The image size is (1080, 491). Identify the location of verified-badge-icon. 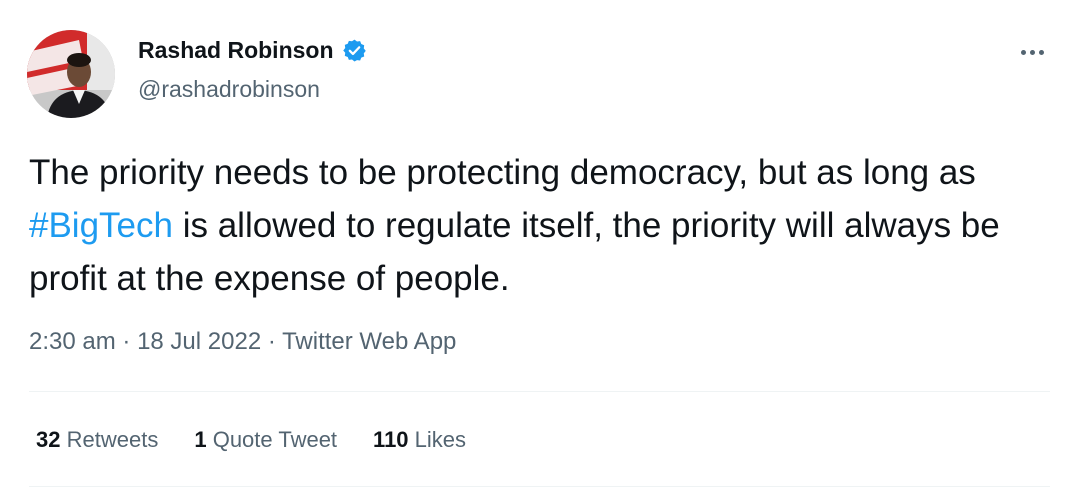
(354, 50).